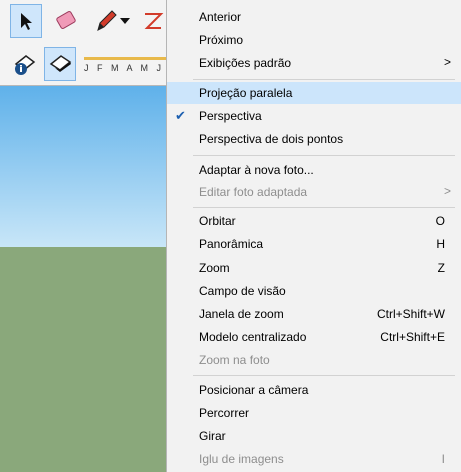  I want to click on shape-icon, so click(154, 21).